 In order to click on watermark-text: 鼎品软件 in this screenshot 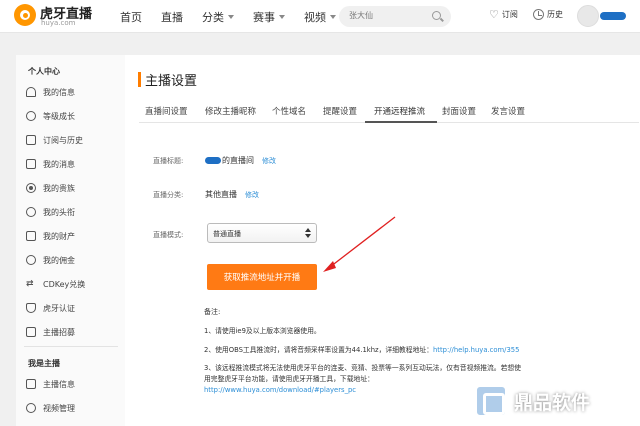, I will do `click(552, 403)`.